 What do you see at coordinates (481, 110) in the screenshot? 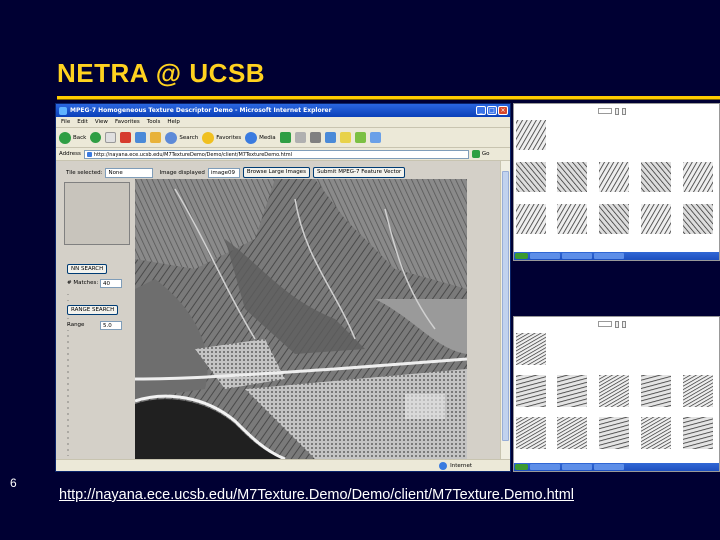
I see `minimize-button: _` at bounding box center [481, 110].